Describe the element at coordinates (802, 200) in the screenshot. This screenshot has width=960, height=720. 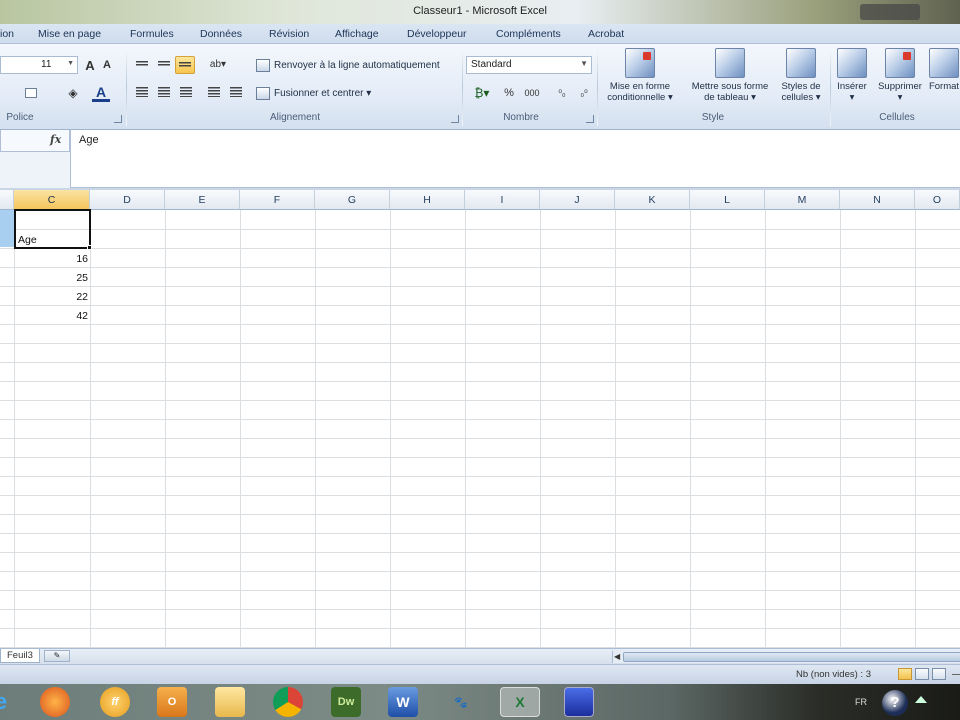
I see `column-header-m: M` at that location.